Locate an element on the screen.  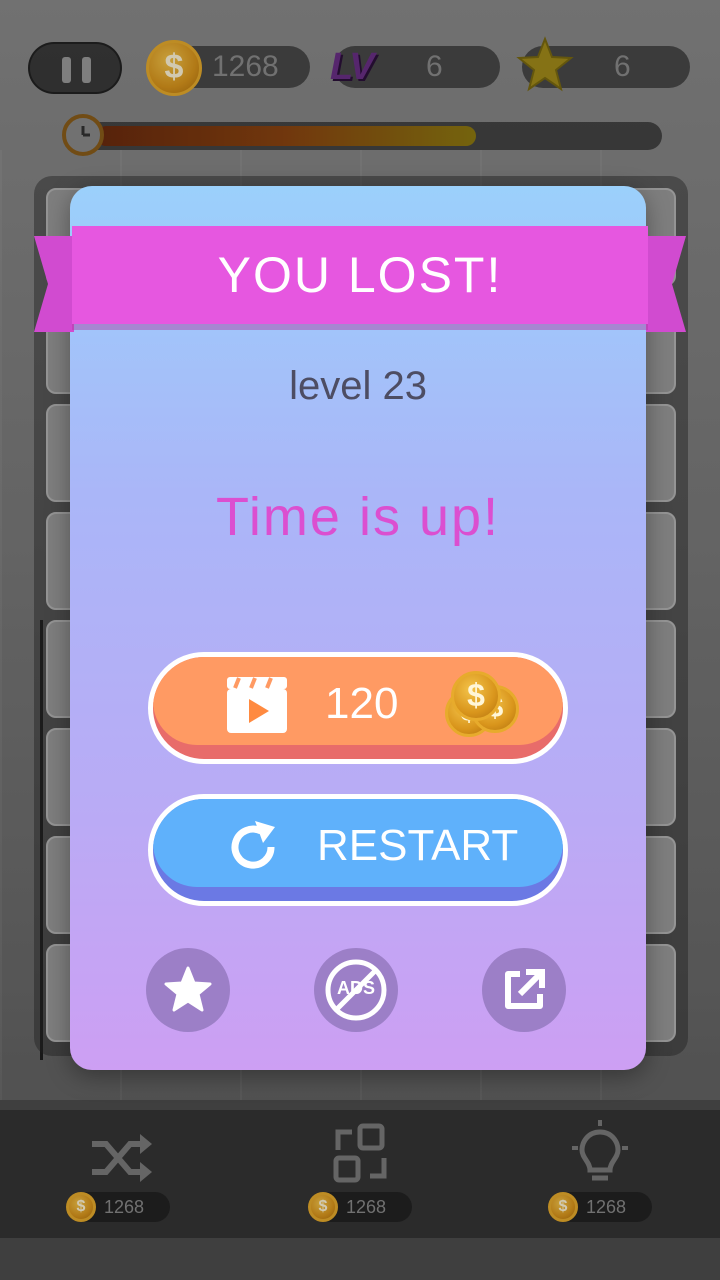
ribbon-tail-left is located at coordinates (54, 284).